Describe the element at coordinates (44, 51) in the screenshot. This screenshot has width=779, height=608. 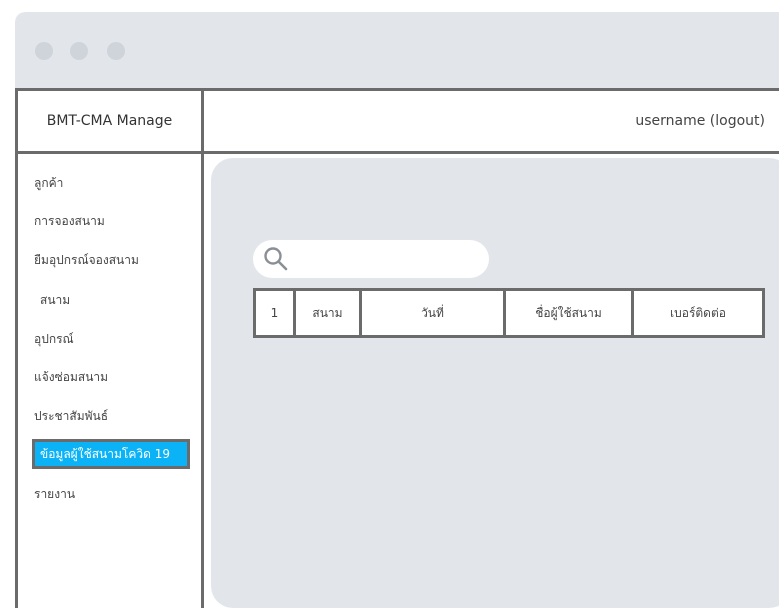
I see `window-close-dot` at that location.